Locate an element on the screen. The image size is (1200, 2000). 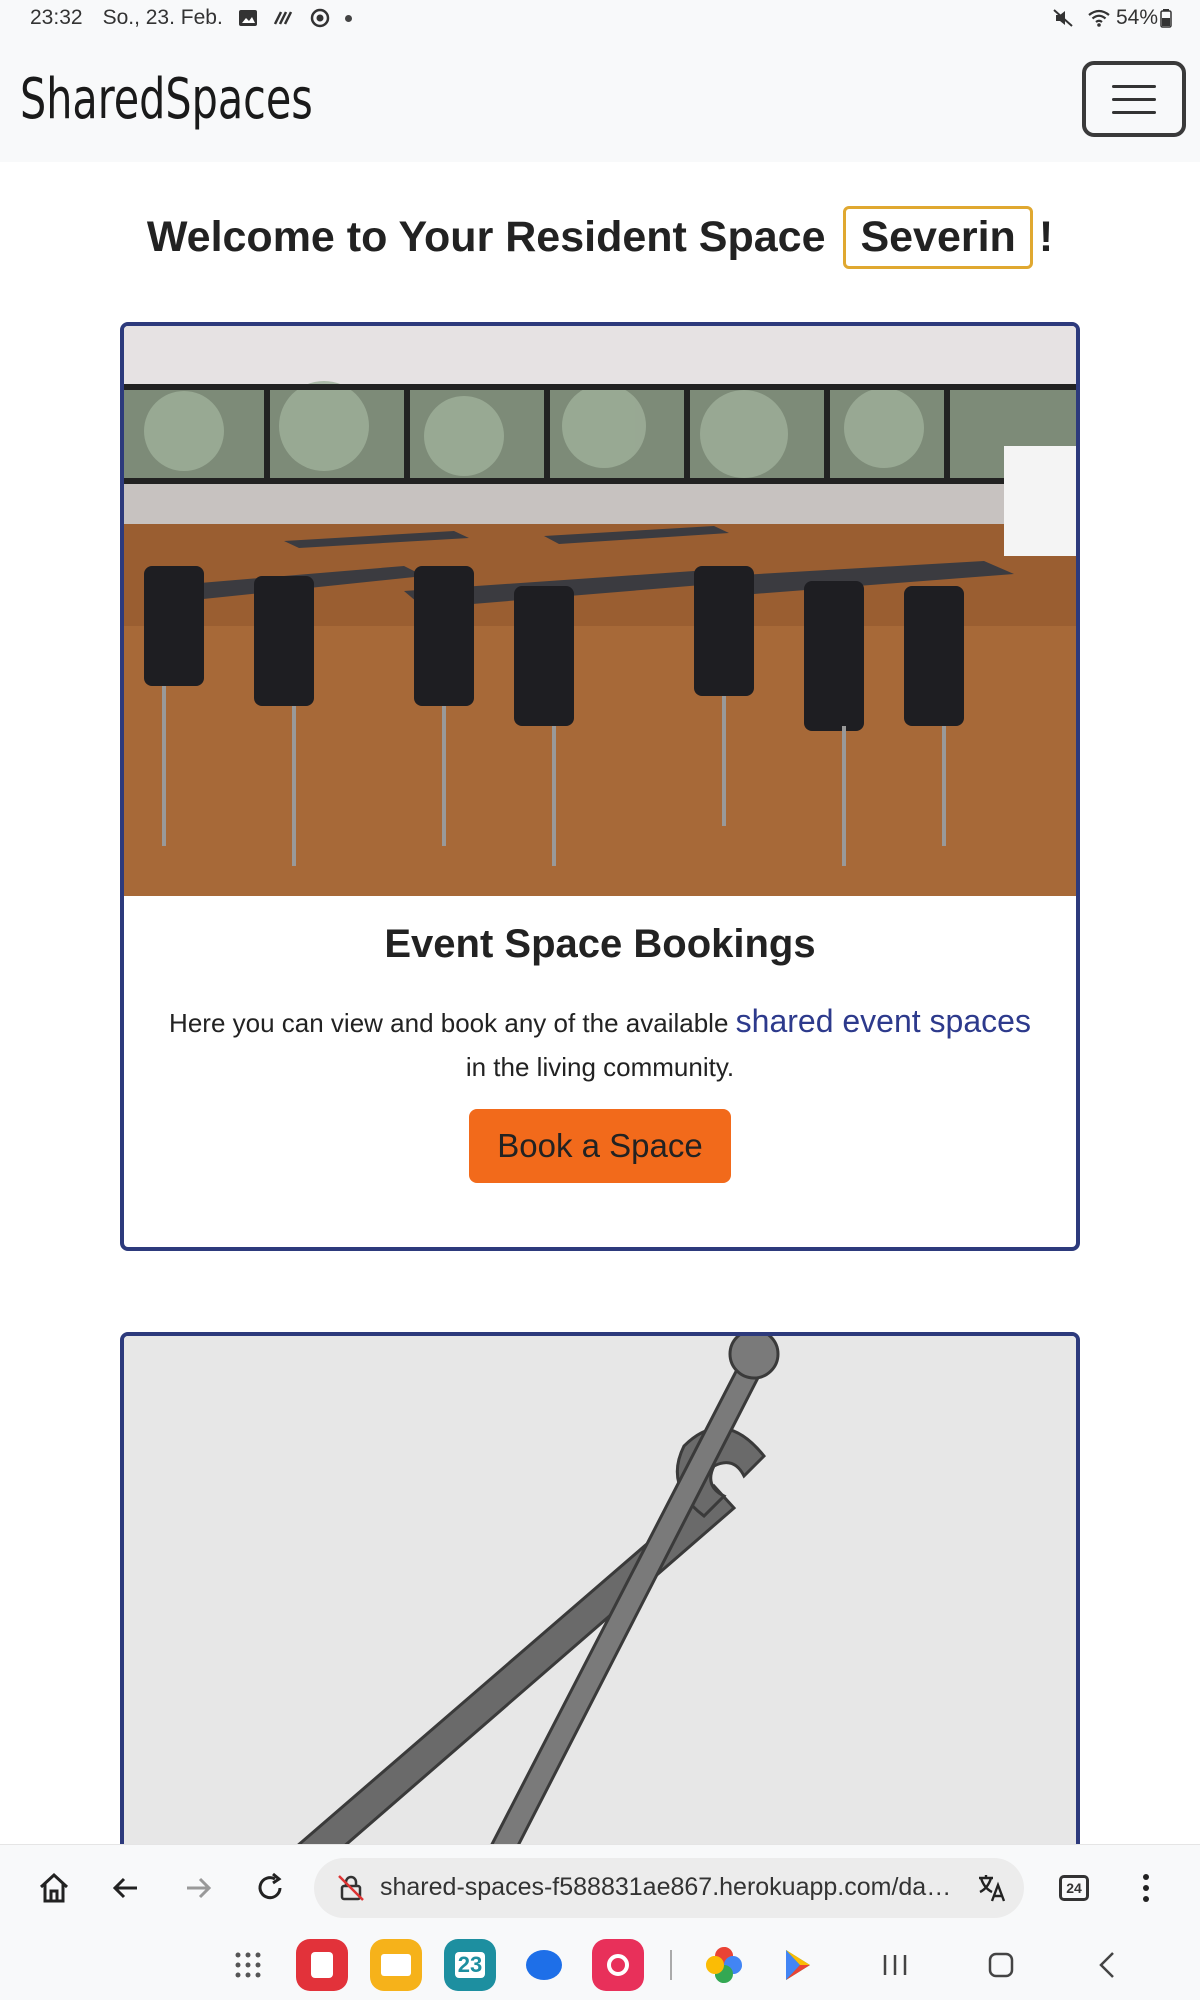
calendar-day: 23 is located at coordinates (470, 1965).